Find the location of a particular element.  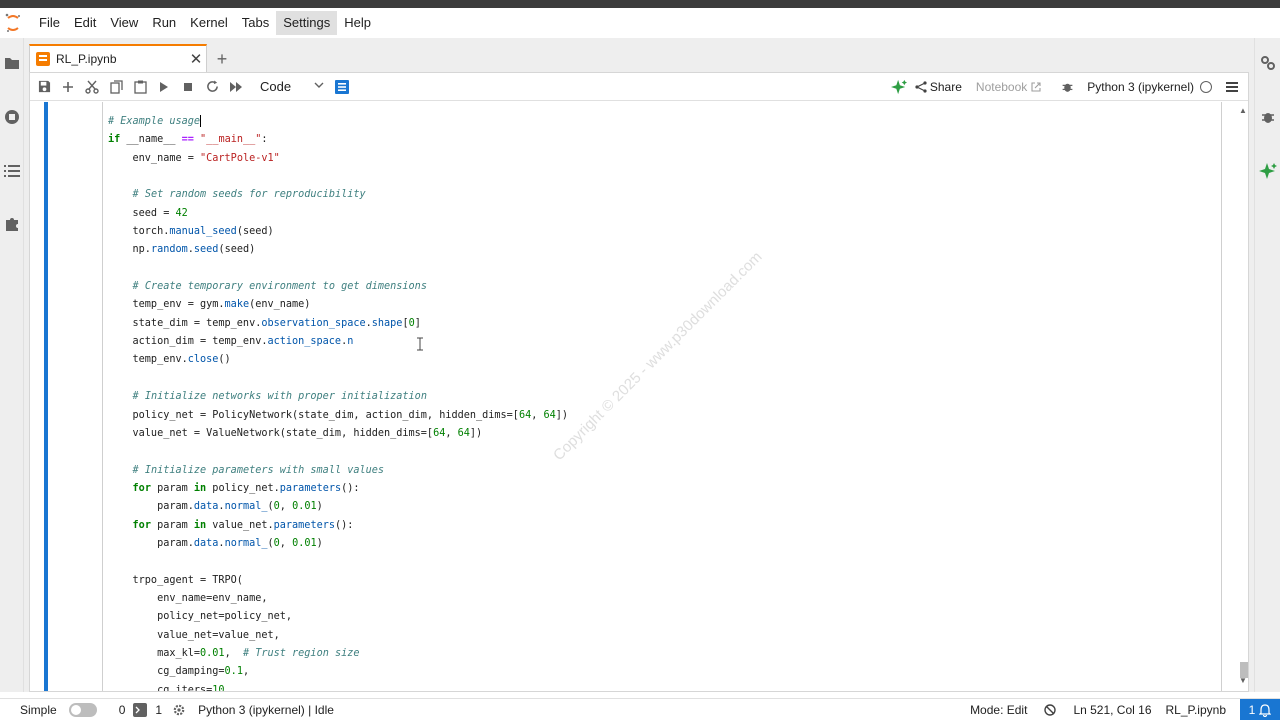

document-list-icon is located at coordinates (342, 86).